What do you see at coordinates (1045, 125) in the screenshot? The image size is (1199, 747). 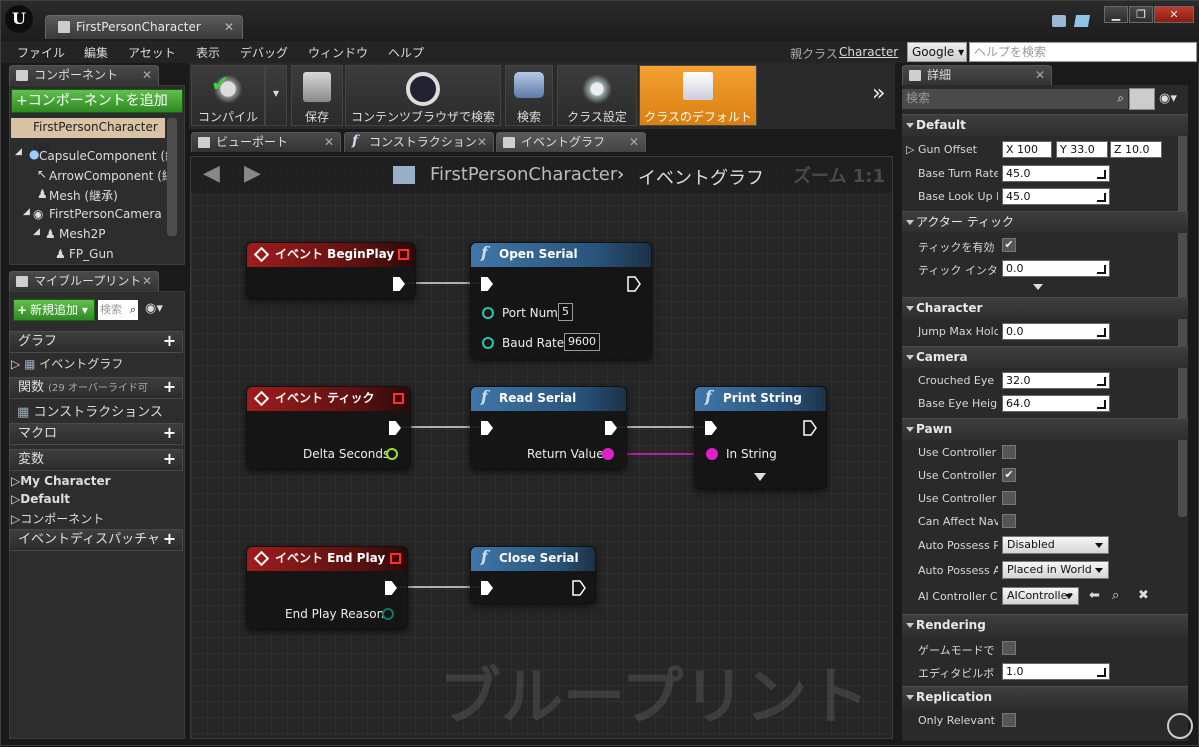 I see `section-default: Default` at bounding box center [1045, 125].